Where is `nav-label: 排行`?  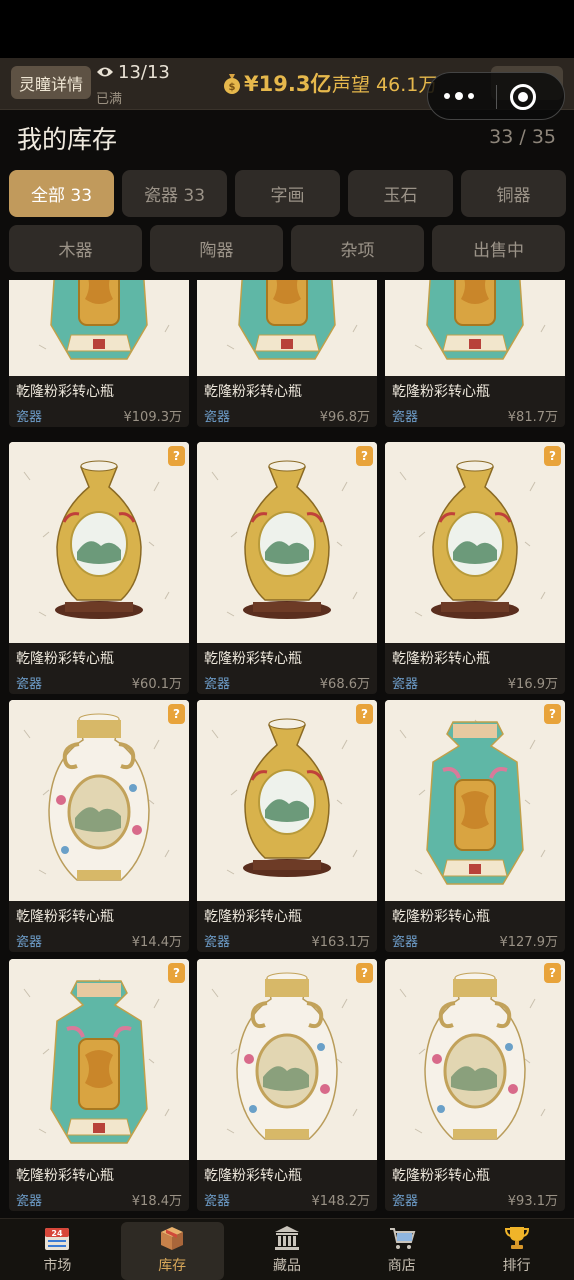 nav-label: 排行 is located at coordinates (516, 1266).